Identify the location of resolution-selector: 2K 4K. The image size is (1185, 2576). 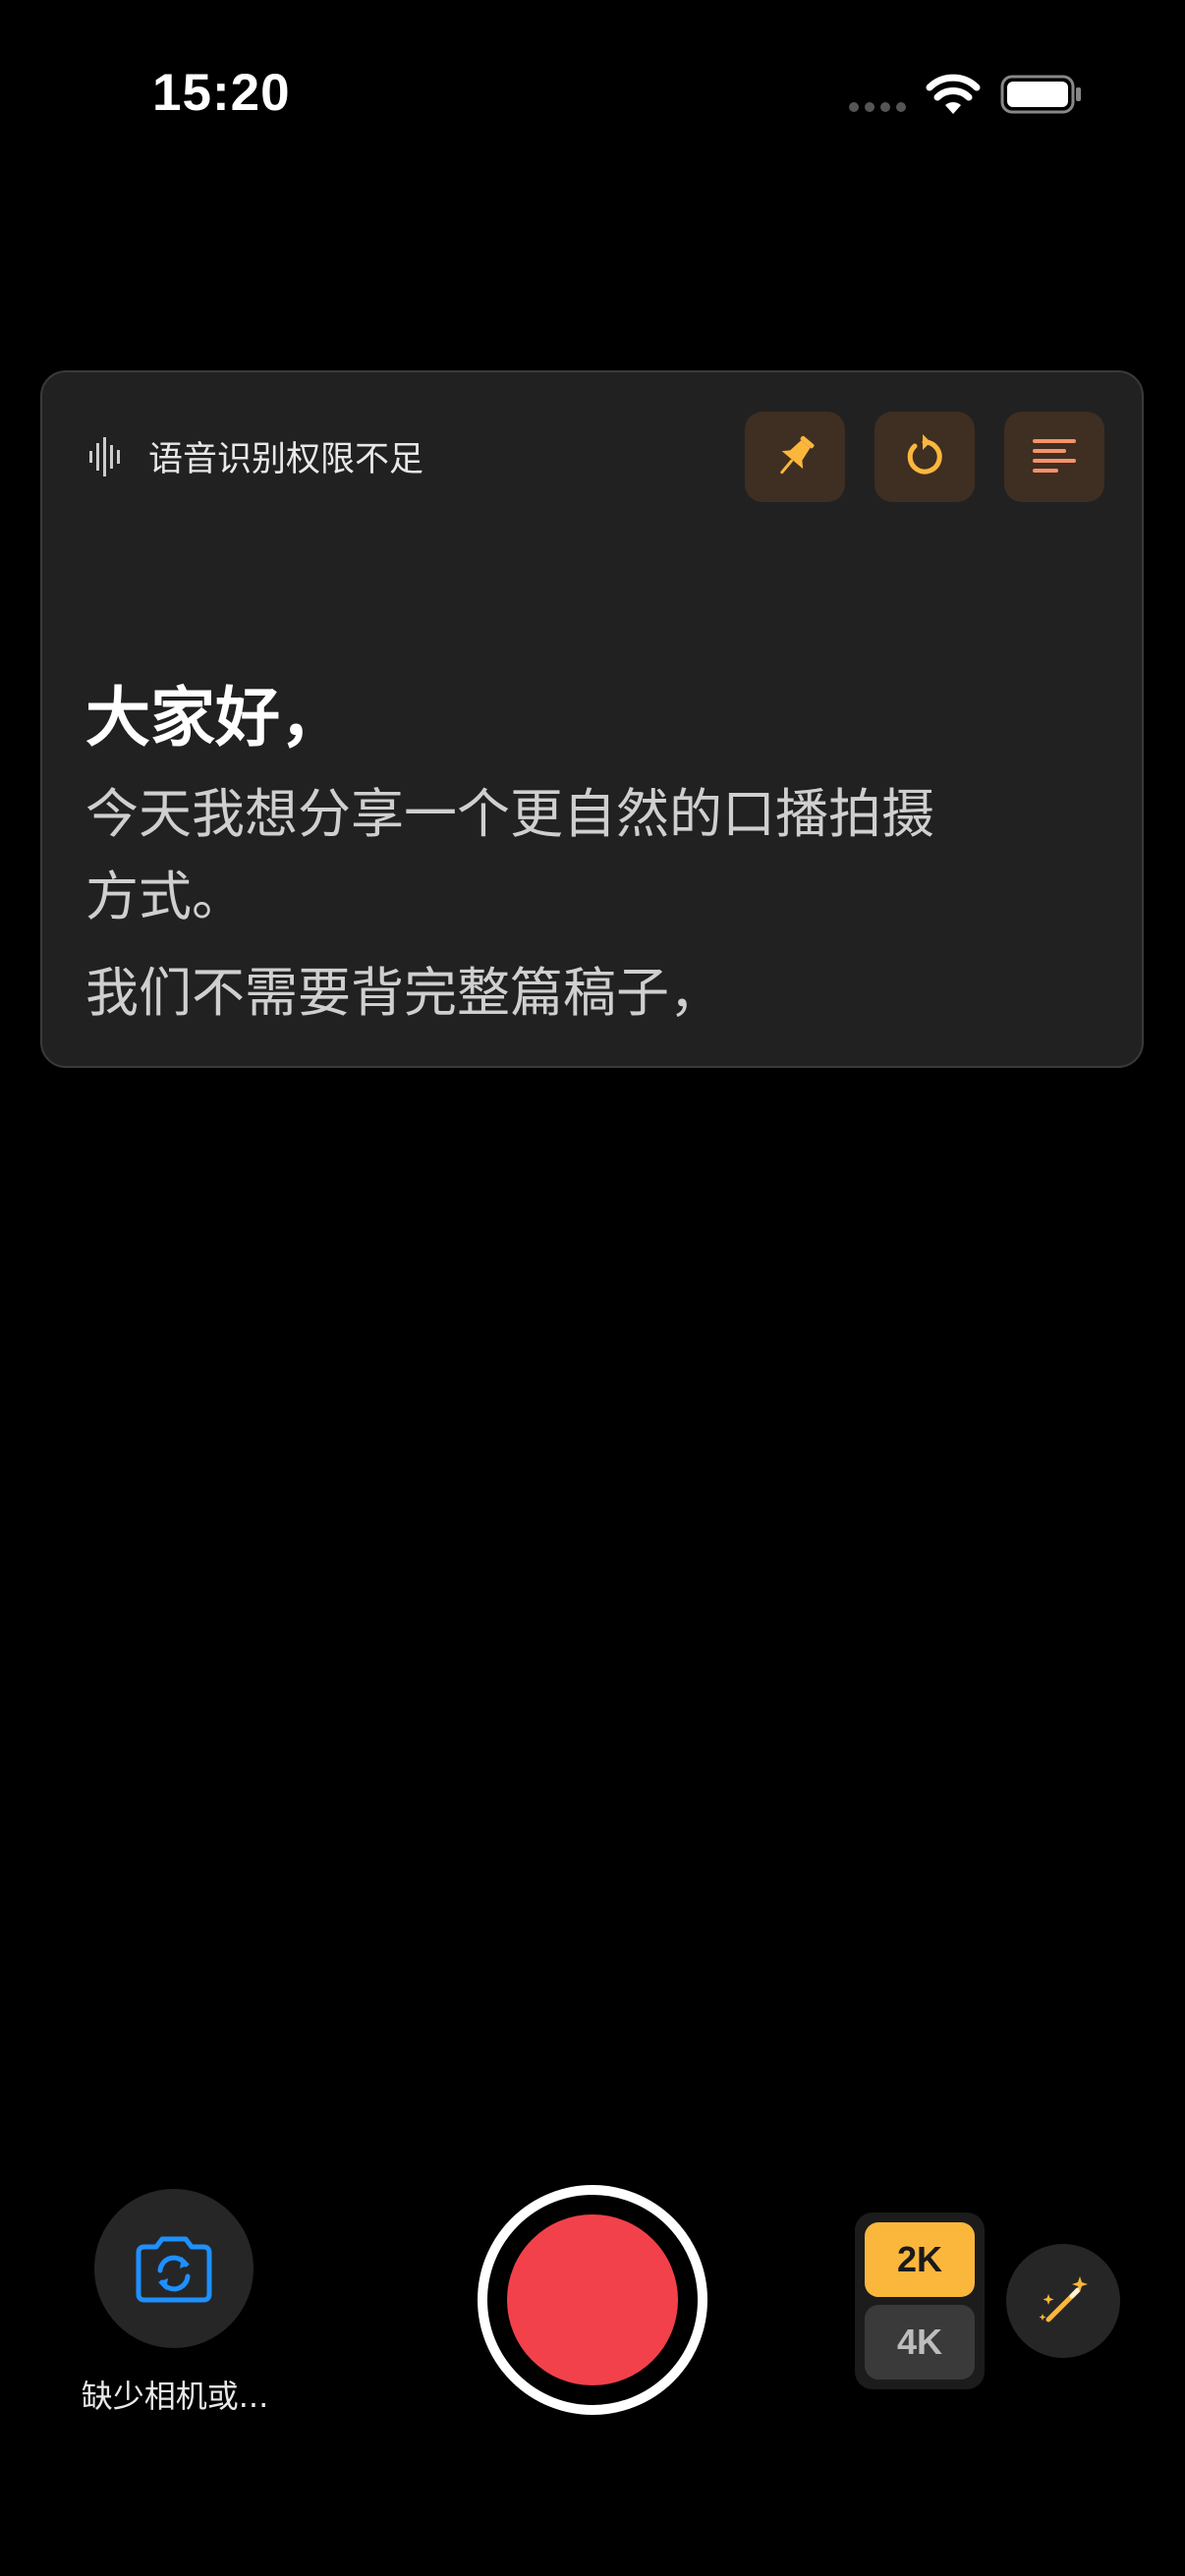
(920, 2300).